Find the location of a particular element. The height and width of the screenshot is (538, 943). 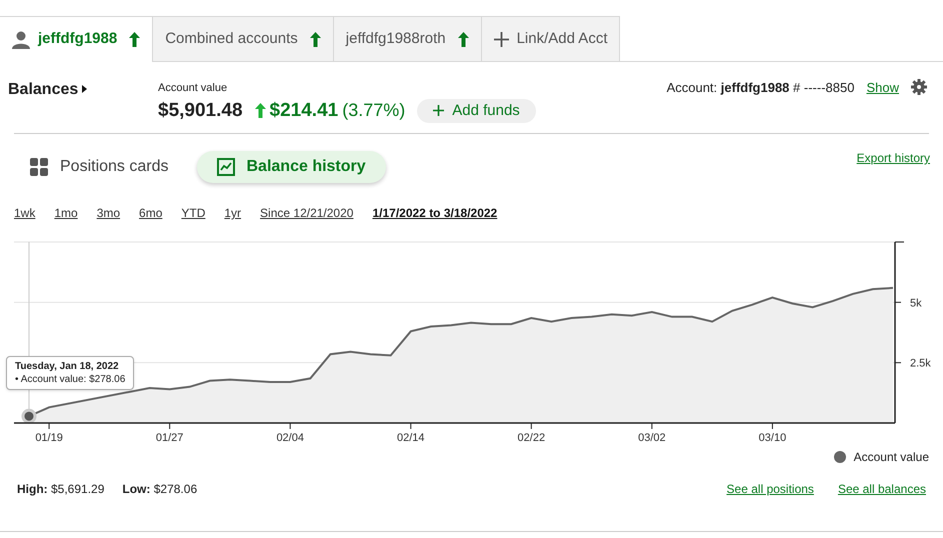

low-stat: Low: $278.06 is located at coordinates (160, 489).